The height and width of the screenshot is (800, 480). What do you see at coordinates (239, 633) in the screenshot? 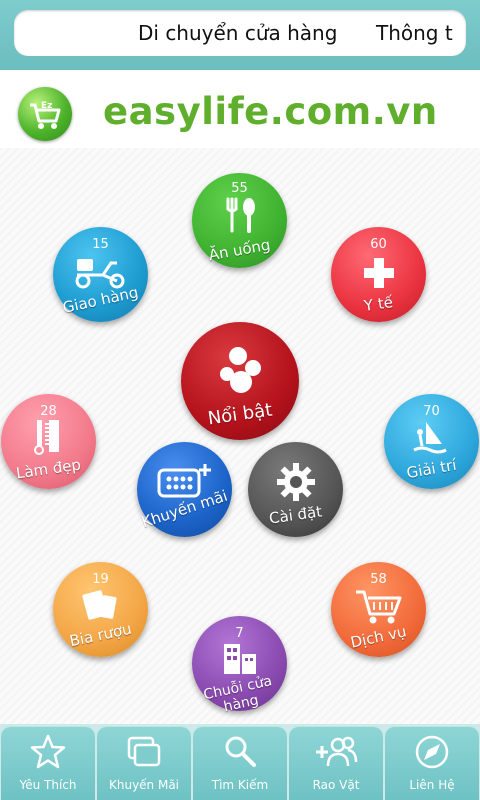
I see `category-count: 7` at bounding box center [239, 633].